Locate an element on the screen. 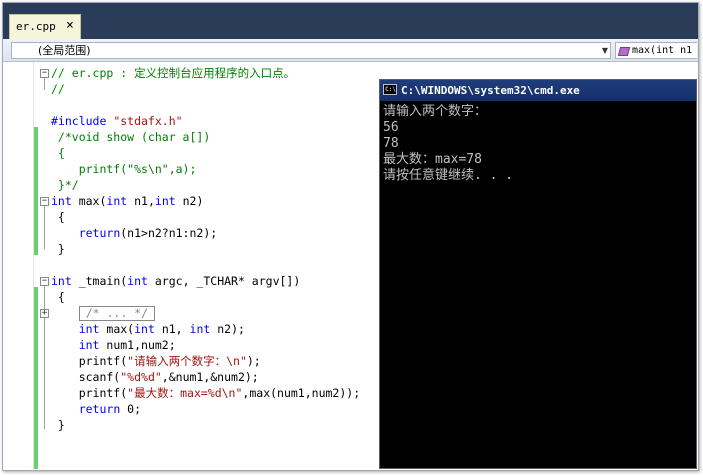  code-line: int max(int n1, int n2); is located at coordinates (148, 329).